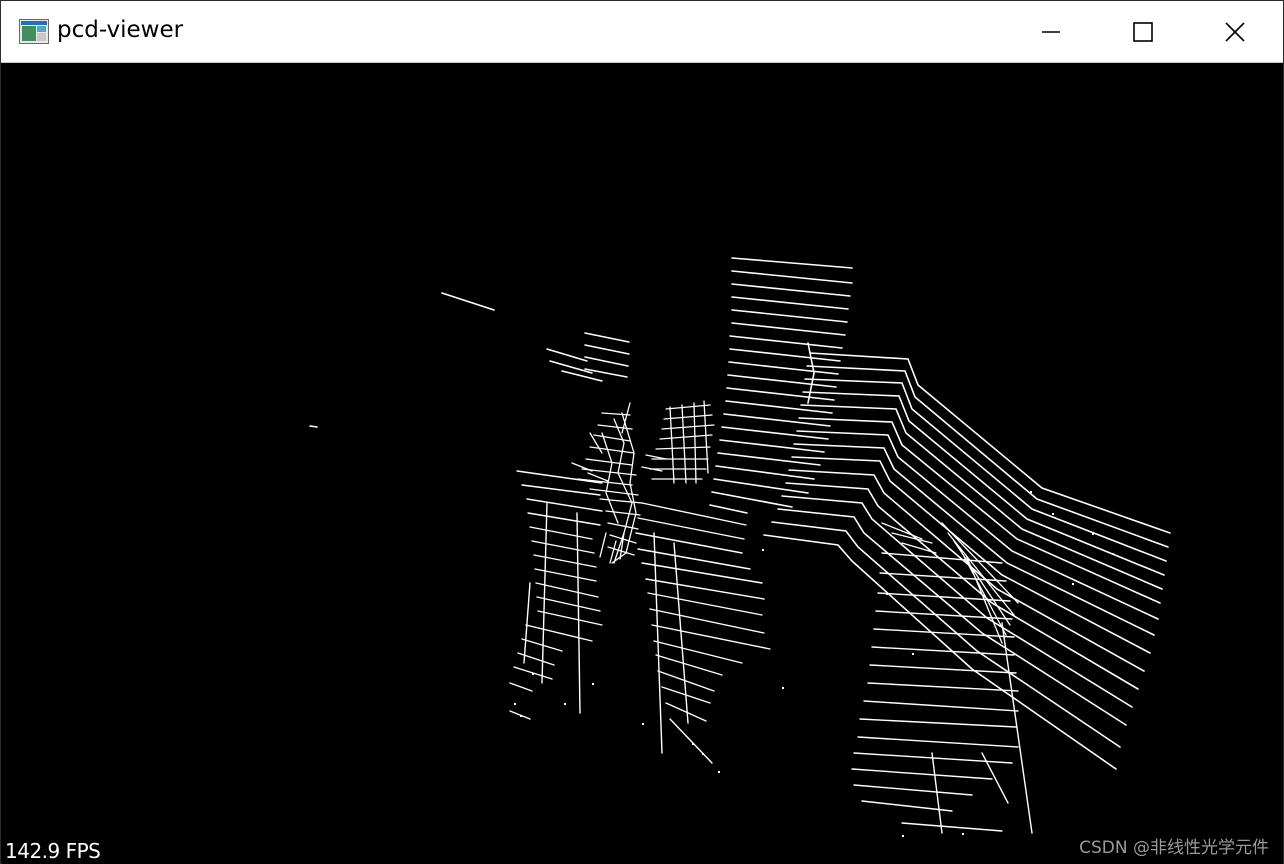 The height and width of the screenshot is (864, 1284). What do you see at coordinates (53, 851) in the screenshot?
I see `fps-counter: 142.9 FPS` at bounding box center [53, 851].